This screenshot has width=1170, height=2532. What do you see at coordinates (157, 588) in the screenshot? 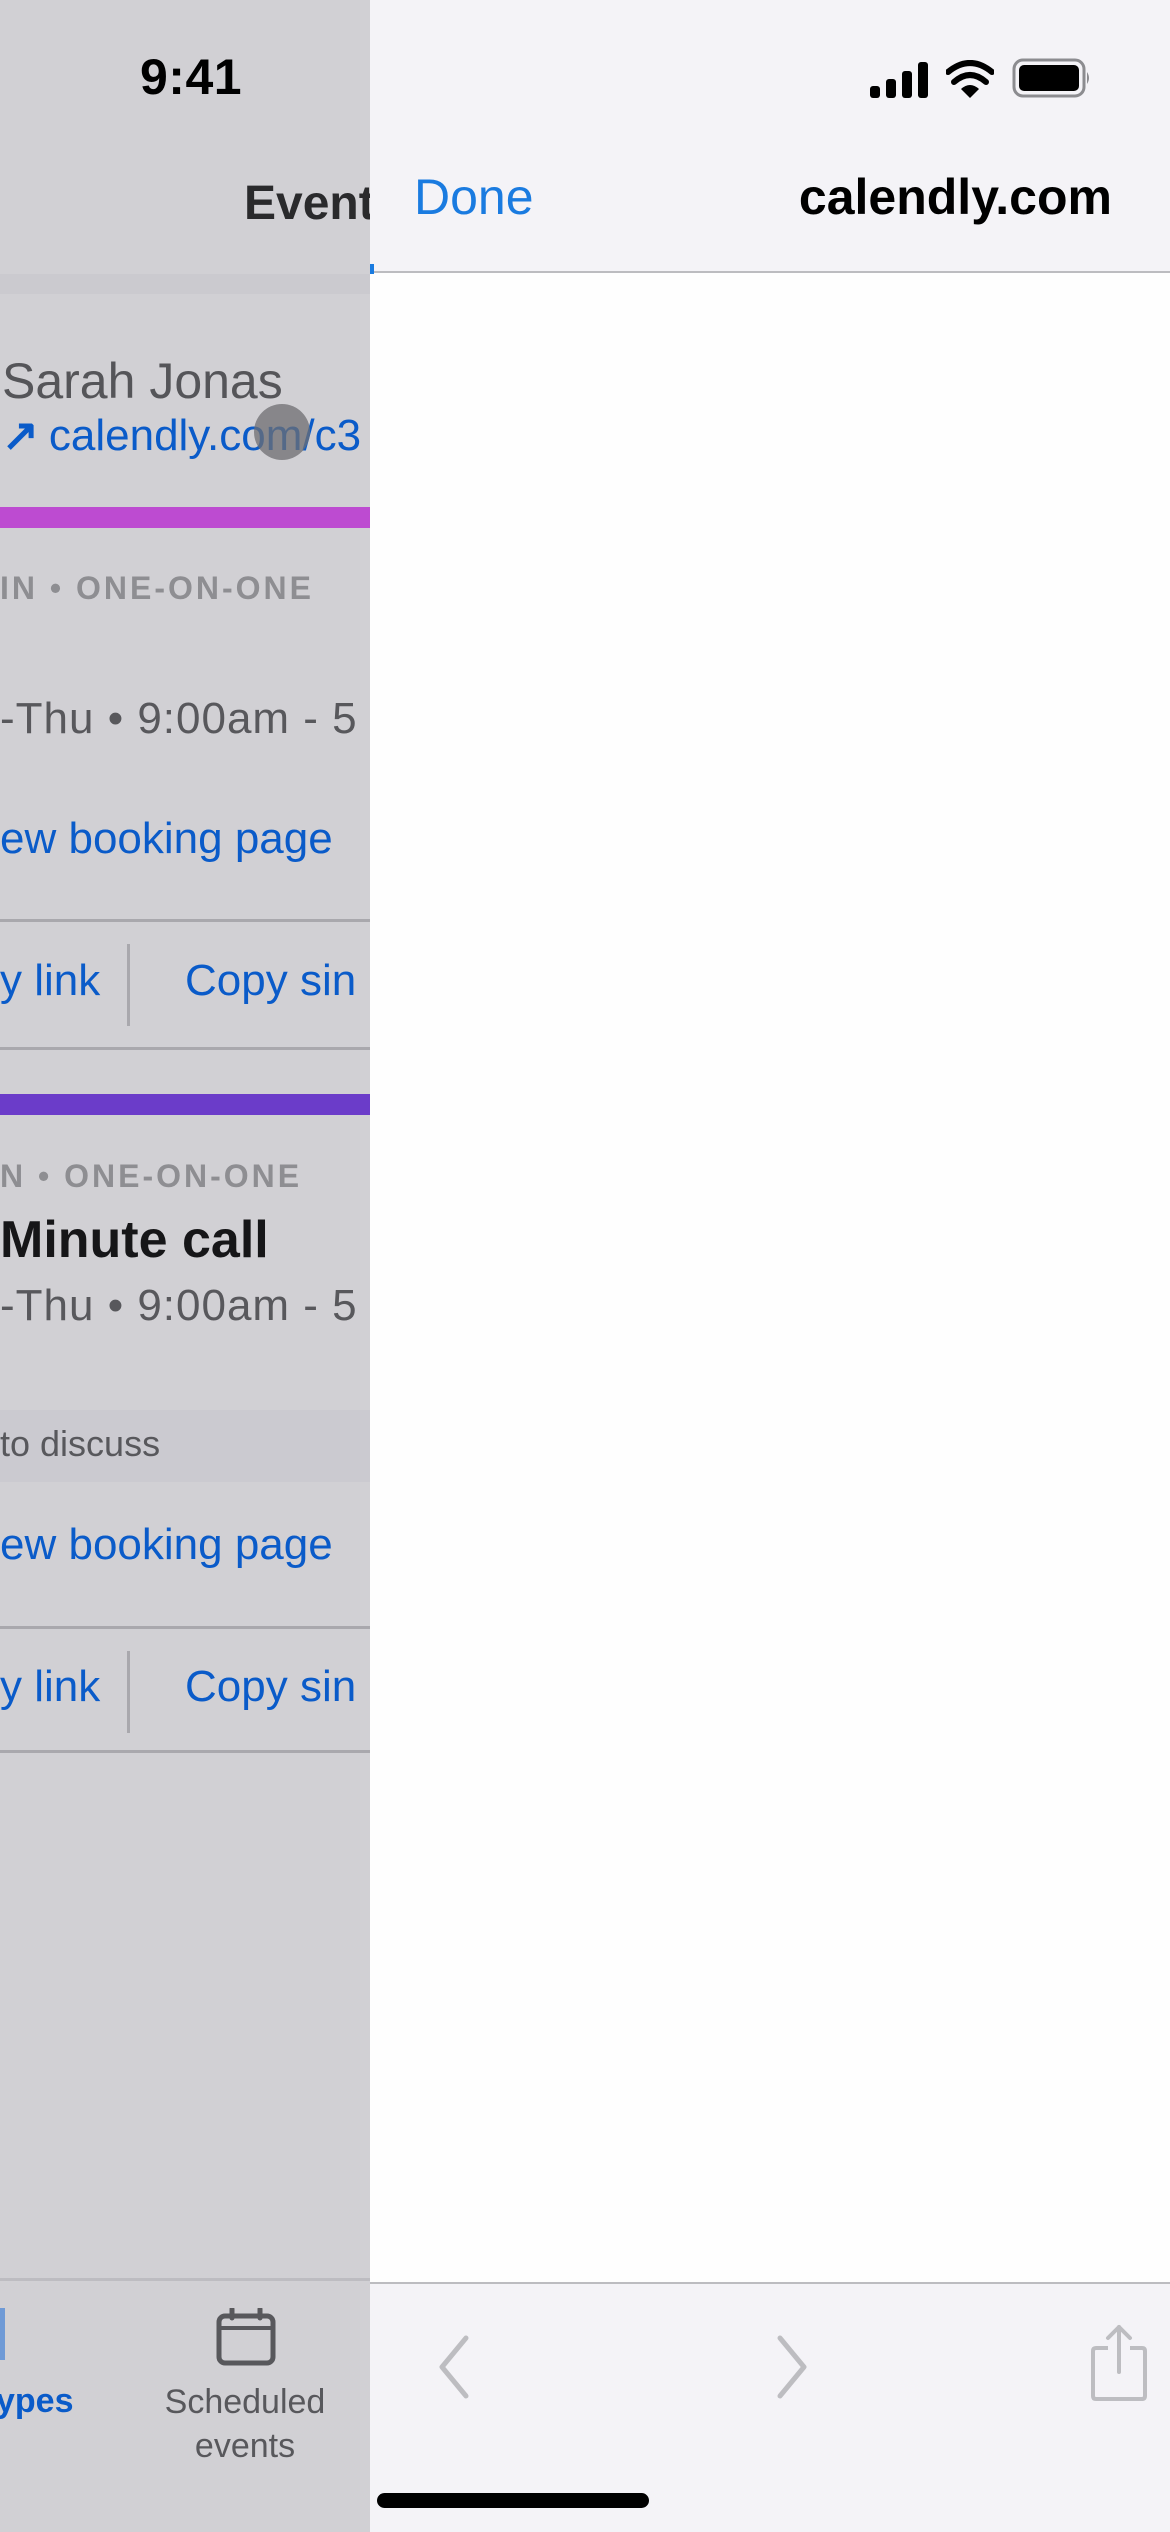
I see `event-kind: IN • ONE-ON-ONE` at bounding box center [157, 588].